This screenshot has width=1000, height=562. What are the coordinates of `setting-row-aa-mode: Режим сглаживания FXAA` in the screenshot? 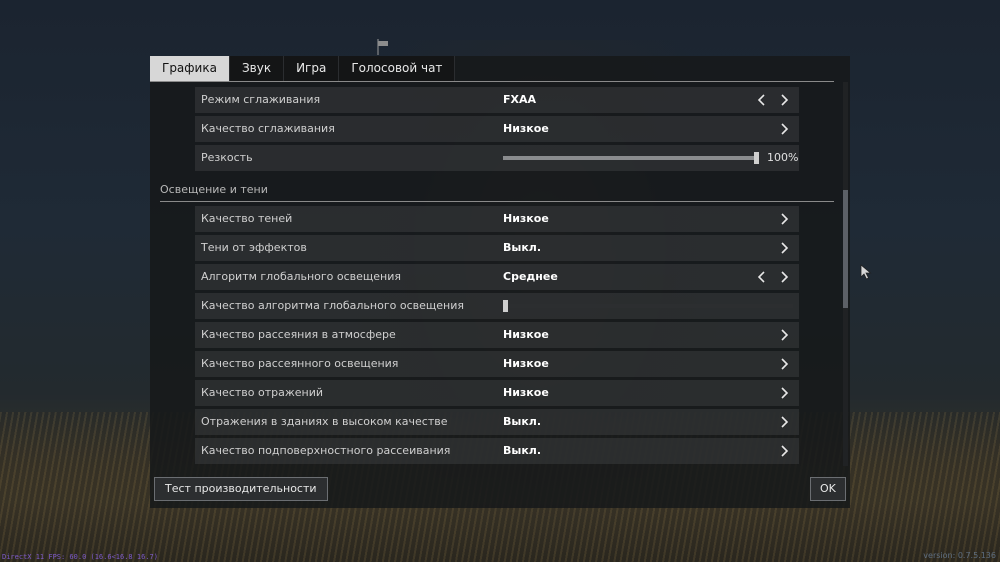 It's located at (497, 100).